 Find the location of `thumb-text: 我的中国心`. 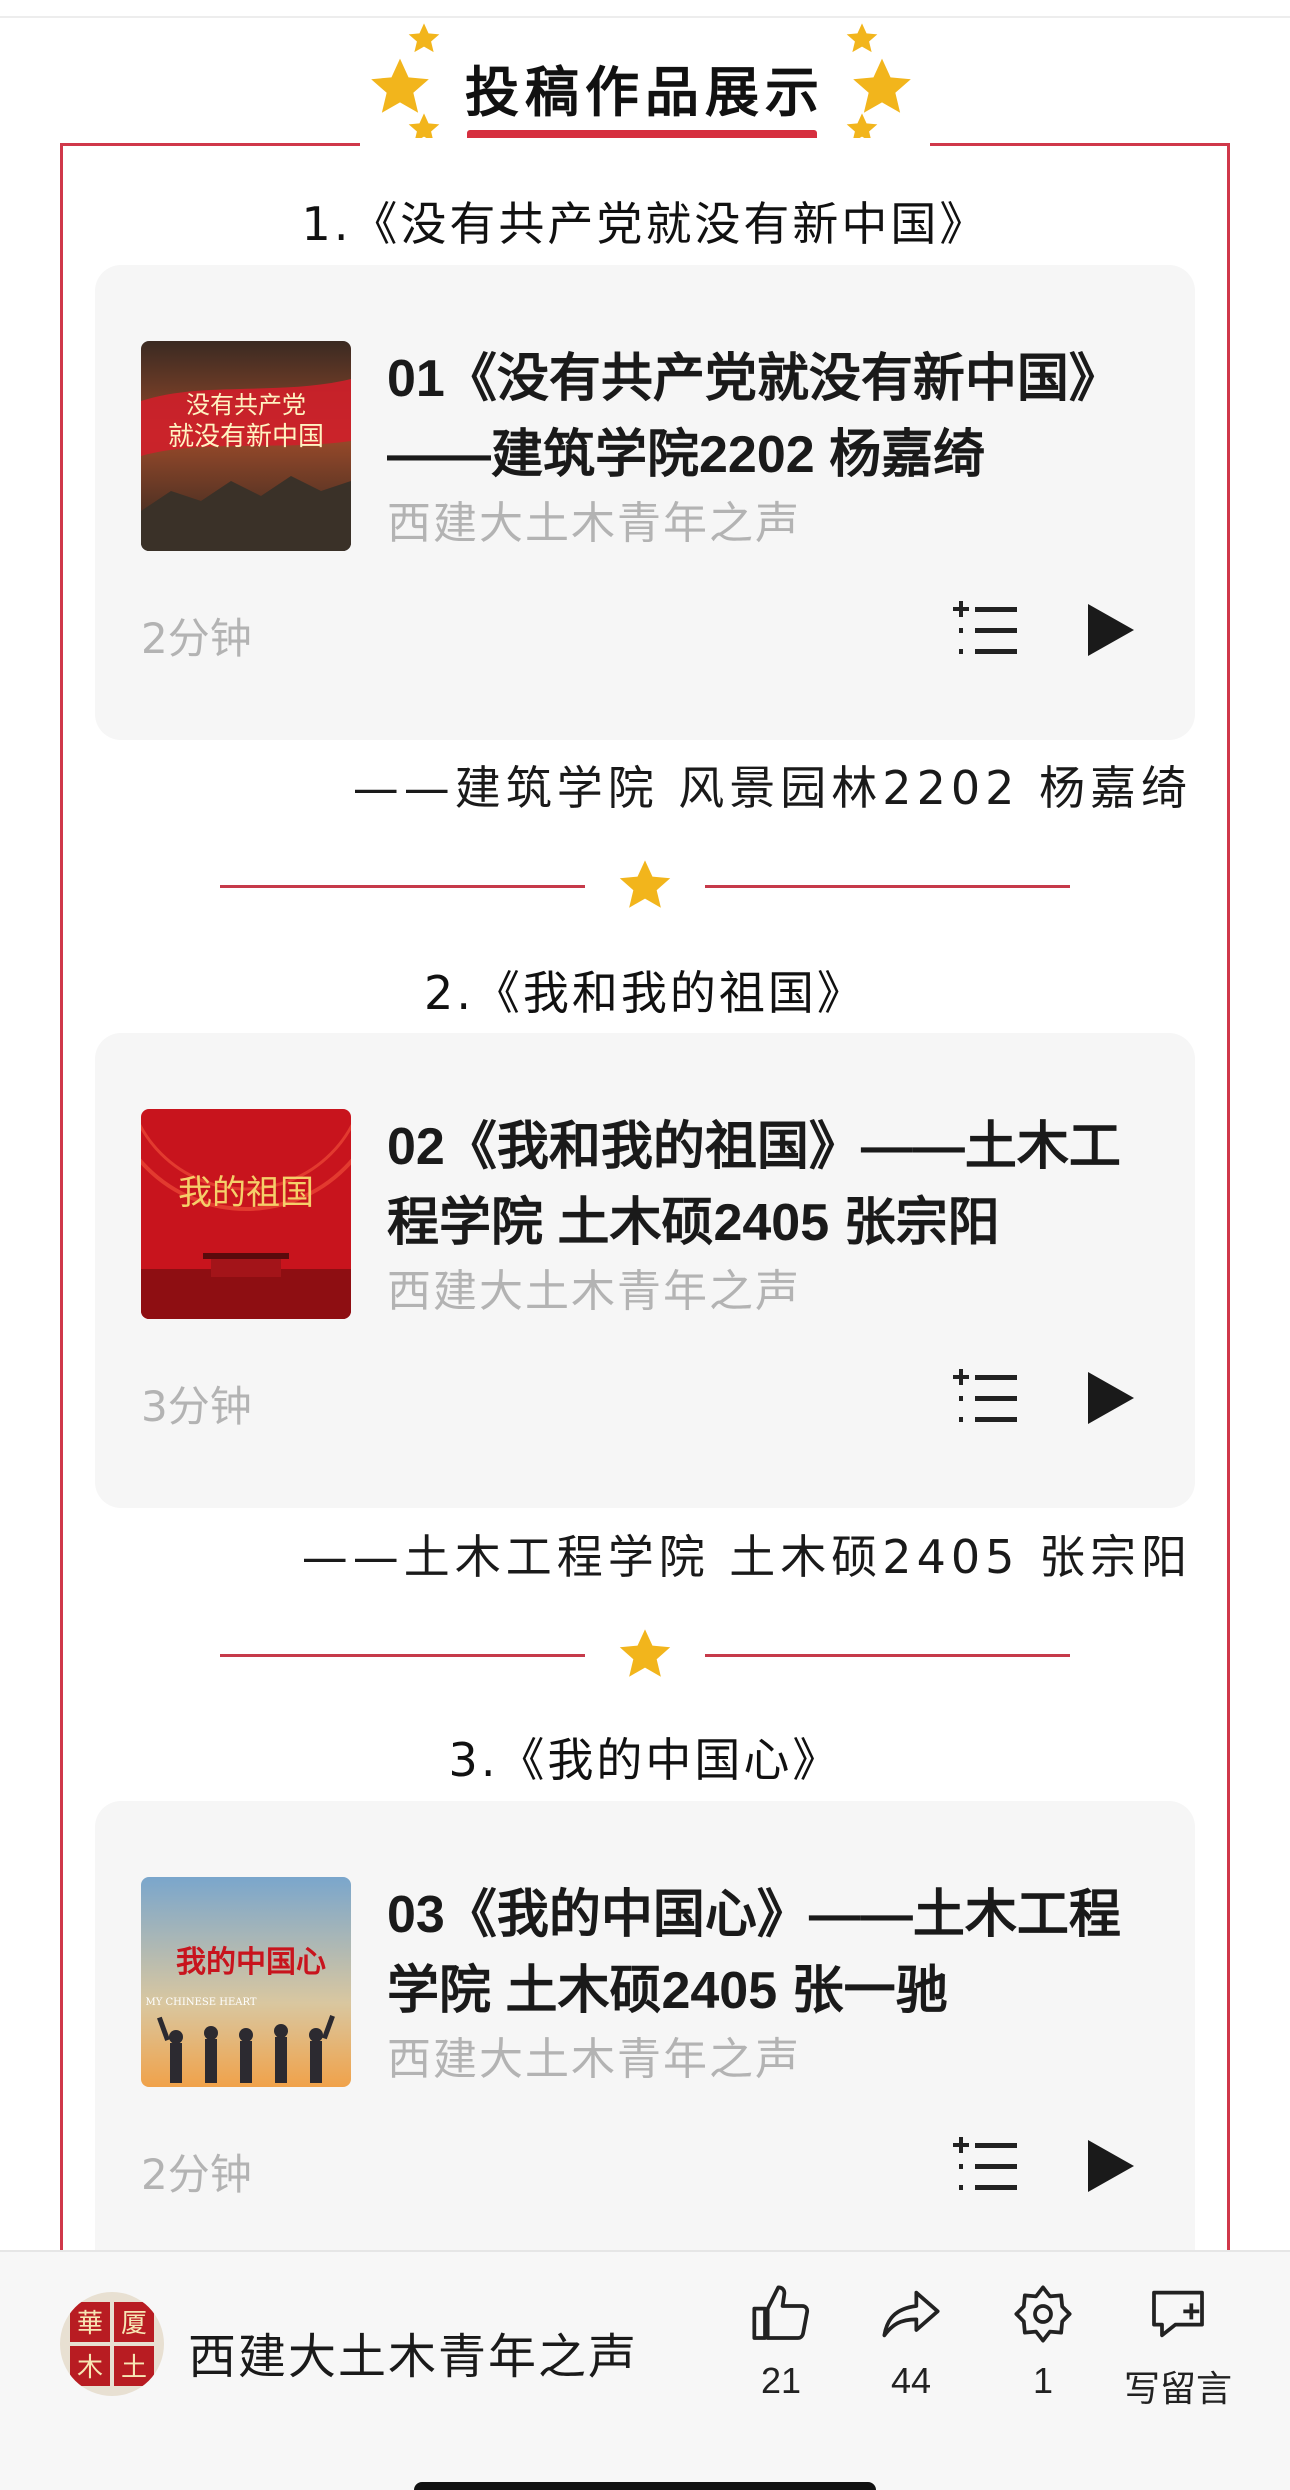

thumb-text: 我的中国心 is located at coordinates (251, 1962).